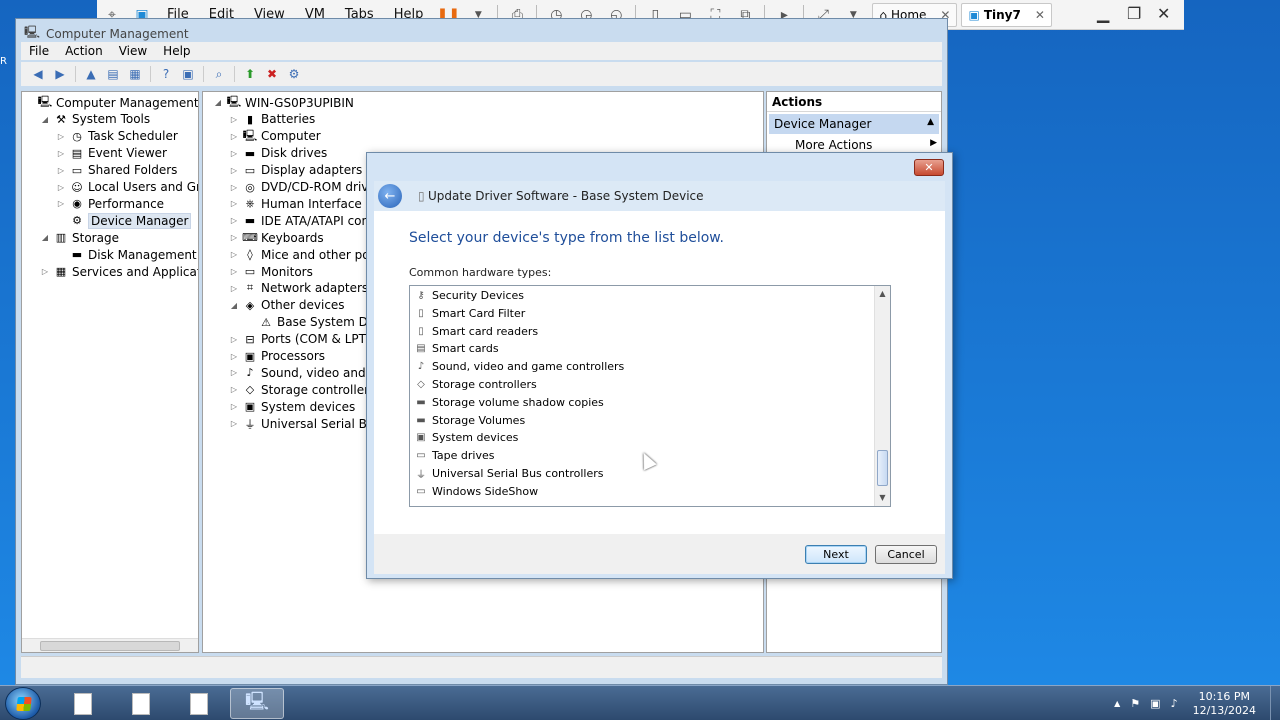 This screenshot has height=720, width=1280. Describe the element at coordinates (1174, 703) in the screenshot. I see `volume-icon: ♪` at that location.